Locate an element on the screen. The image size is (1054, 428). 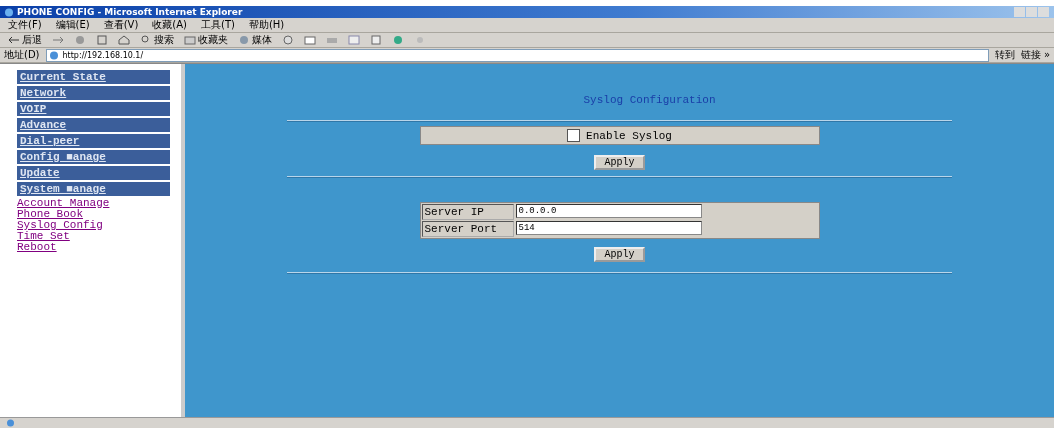
nav-section: Dial-peer is located at coordinates (93, 141).